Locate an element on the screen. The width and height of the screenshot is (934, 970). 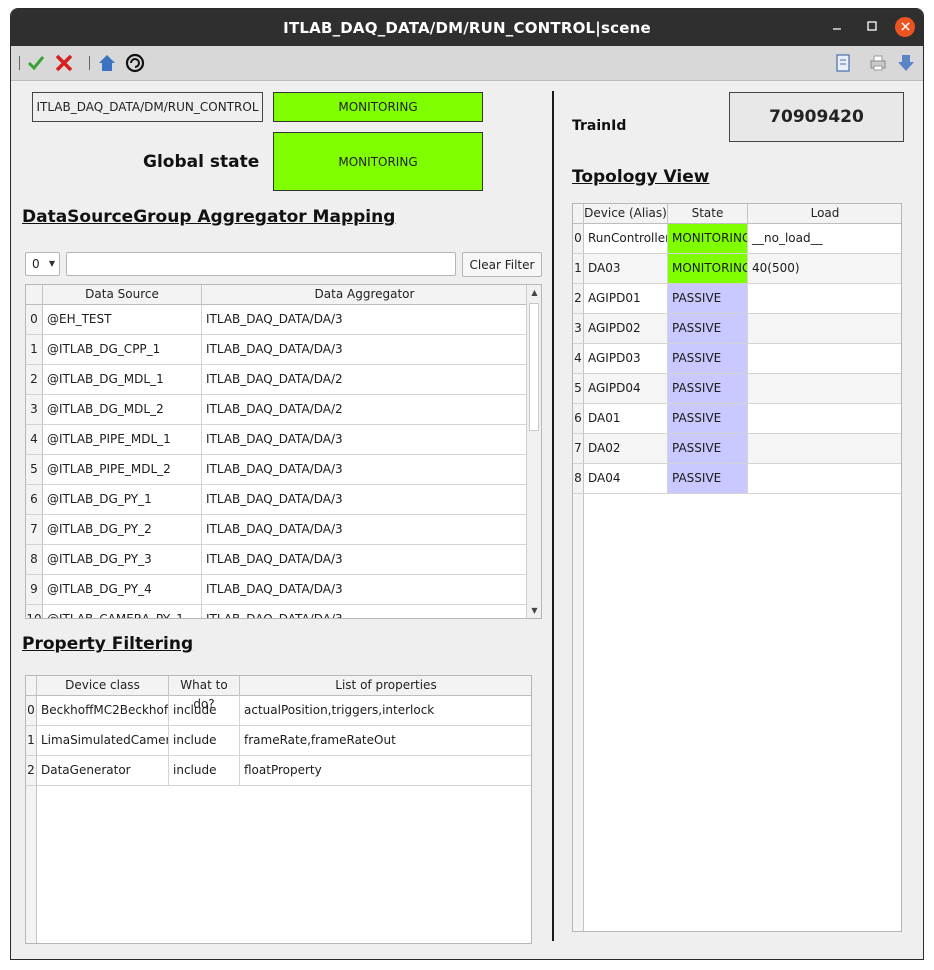
data-source-cell: @ITLAB_PIPE_MDL_2 is located at coordinates (122, 470).